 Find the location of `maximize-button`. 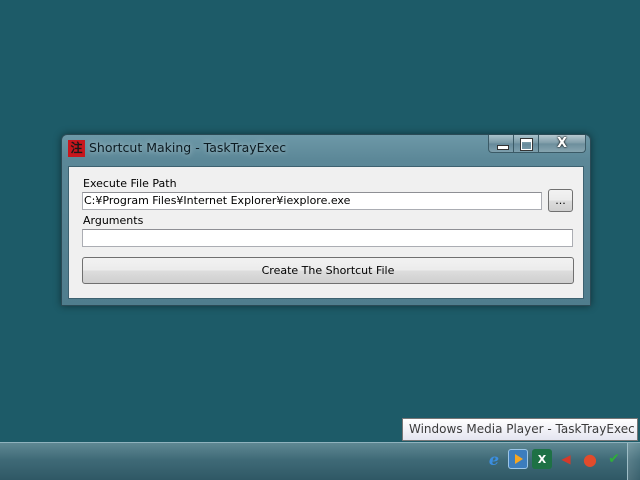

maximize-button is located at coordinates (526, 144).